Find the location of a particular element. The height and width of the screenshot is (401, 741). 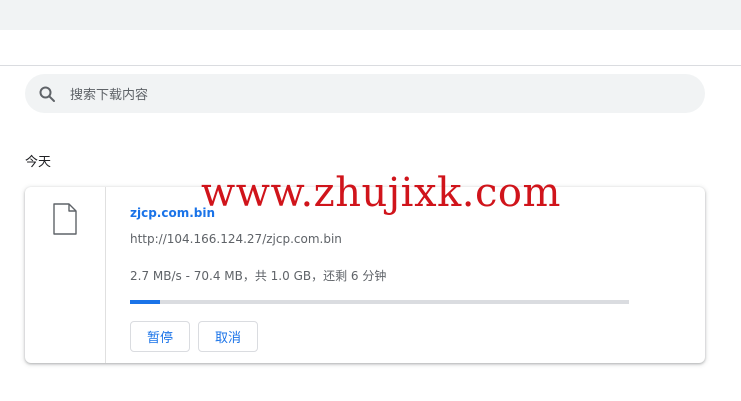

watermark-text: www.zhujixk.com is located at coordinates (381, 193).